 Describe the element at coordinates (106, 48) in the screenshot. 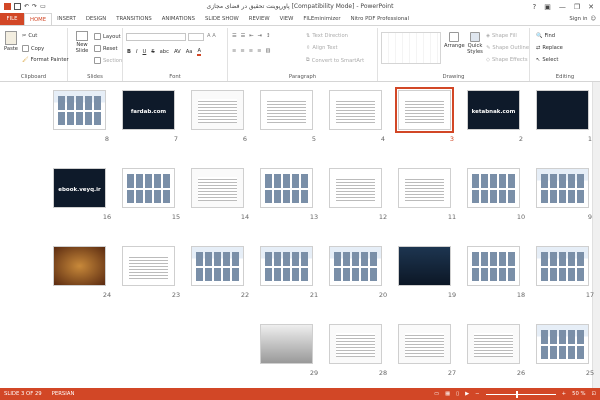

I see `reset-button: Reset` at that location.